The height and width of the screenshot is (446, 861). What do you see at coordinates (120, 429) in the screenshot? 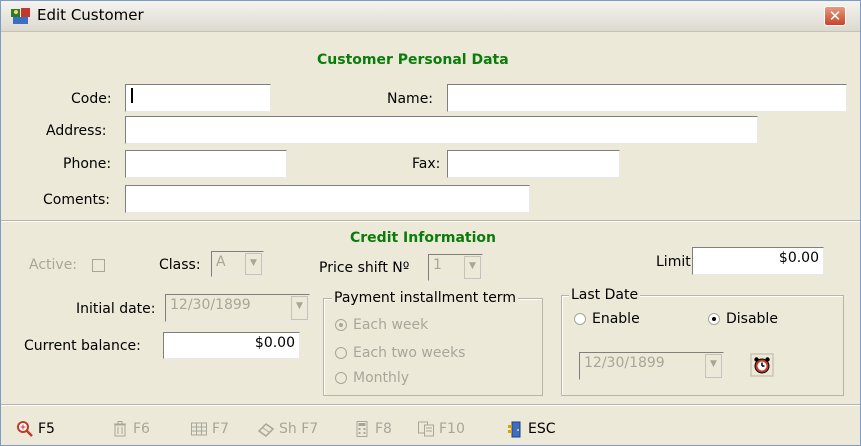
I see `trash-icon` at bounding box center [120, 429].